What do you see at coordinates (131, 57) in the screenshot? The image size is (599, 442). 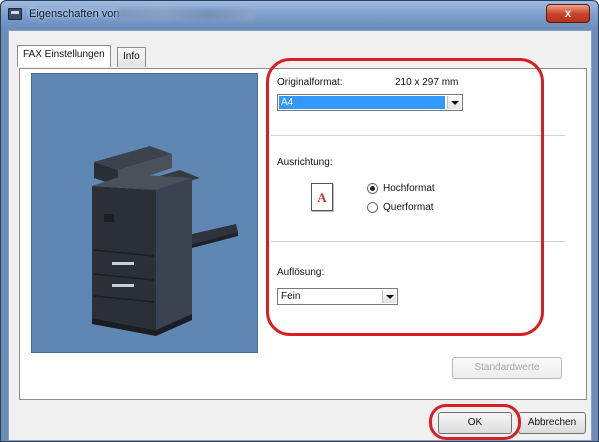 I see `tab-info: Info` at bounding box center [131, 57].